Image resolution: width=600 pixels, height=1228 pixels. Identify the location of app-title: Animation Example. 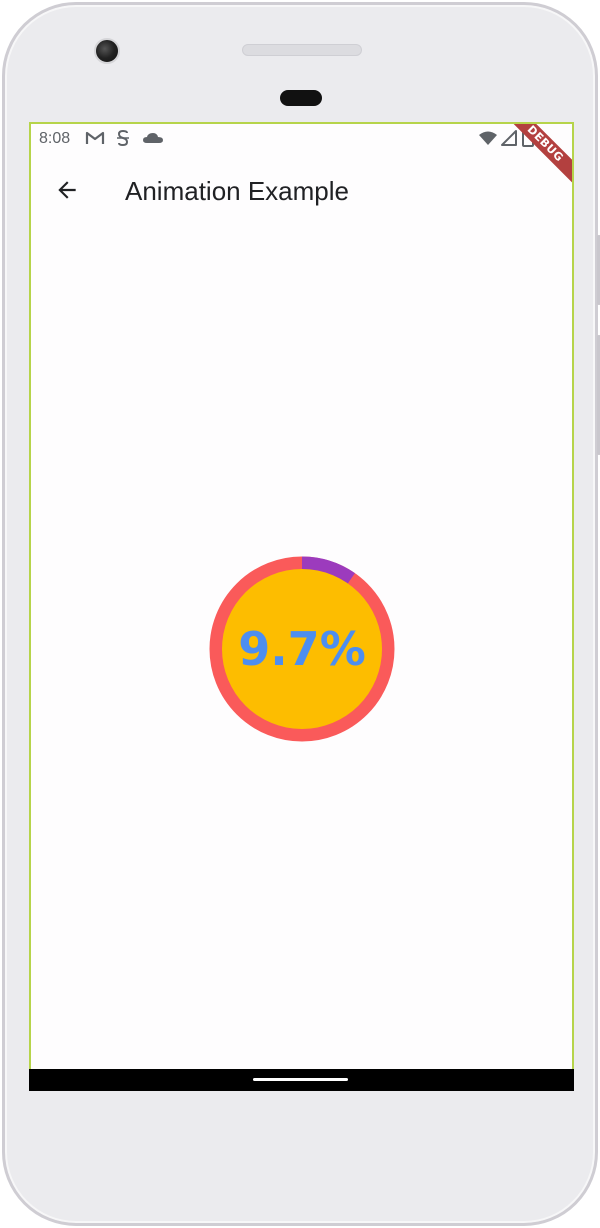
(237, 191).